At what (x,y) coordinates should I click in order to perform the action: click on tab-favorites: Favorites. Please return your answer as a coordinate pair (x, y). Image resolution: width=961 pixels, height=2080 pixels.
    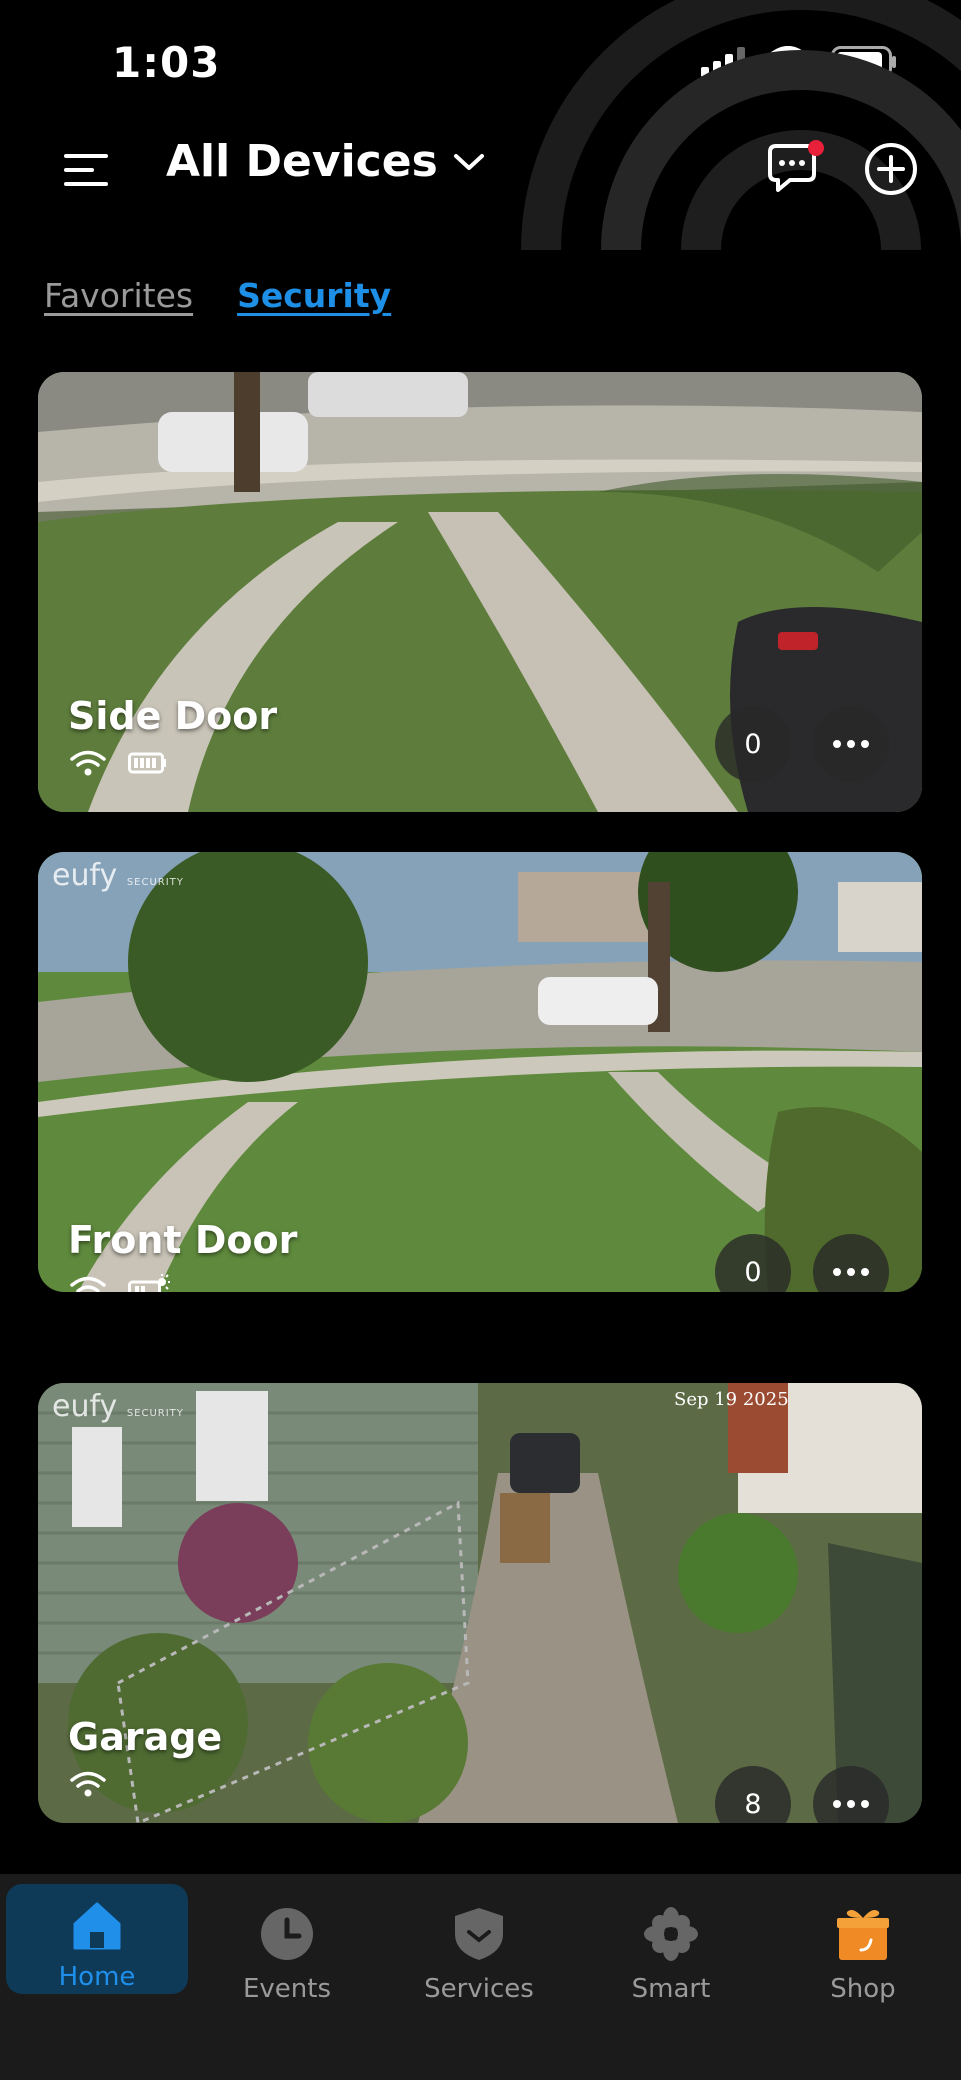
    Looking at the image, I should click on (118, 295).